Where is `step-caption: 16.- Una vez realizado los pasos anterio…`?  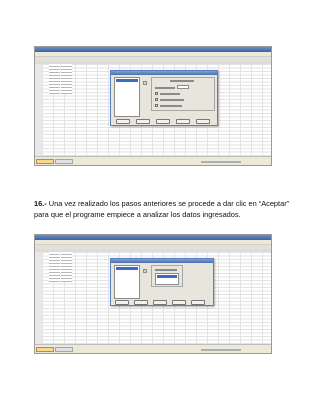 step-caption: 16.- Una vez realizado los pasos anterio… is located at coordinates (162, 209).